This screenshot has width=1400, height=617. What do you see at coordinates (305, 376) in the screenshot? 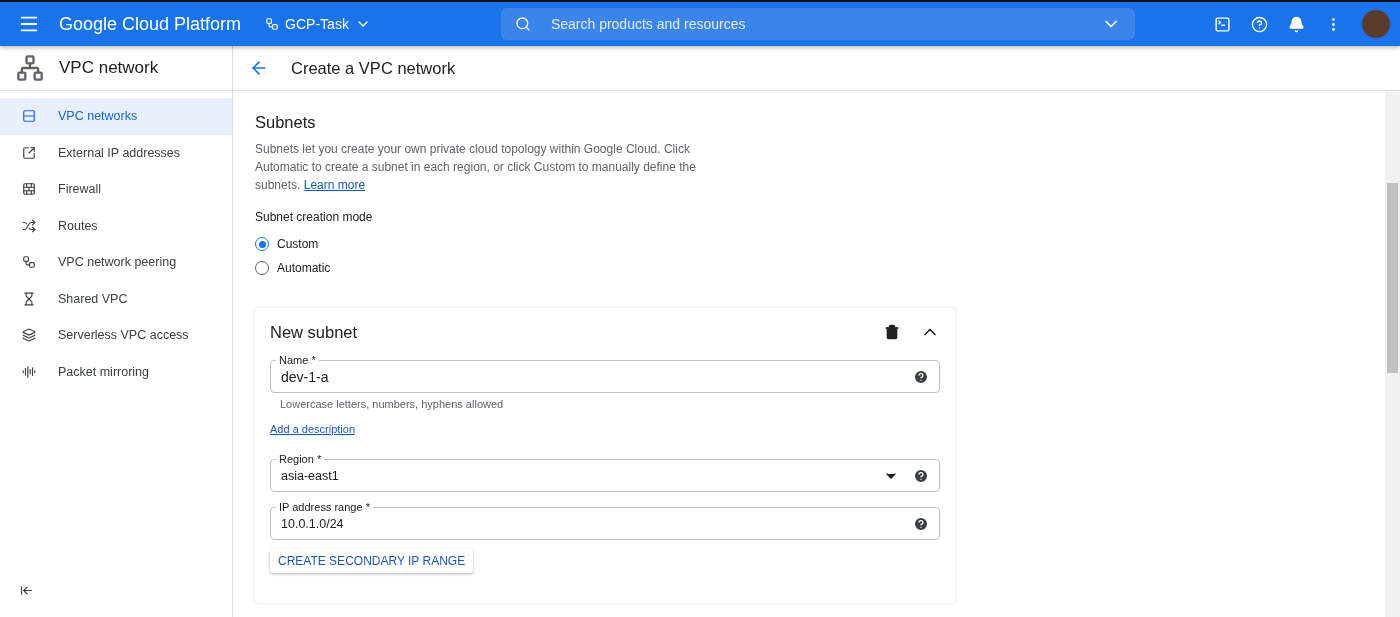
I see `field-value: dev-1-a` at bounding box center [305, 376].